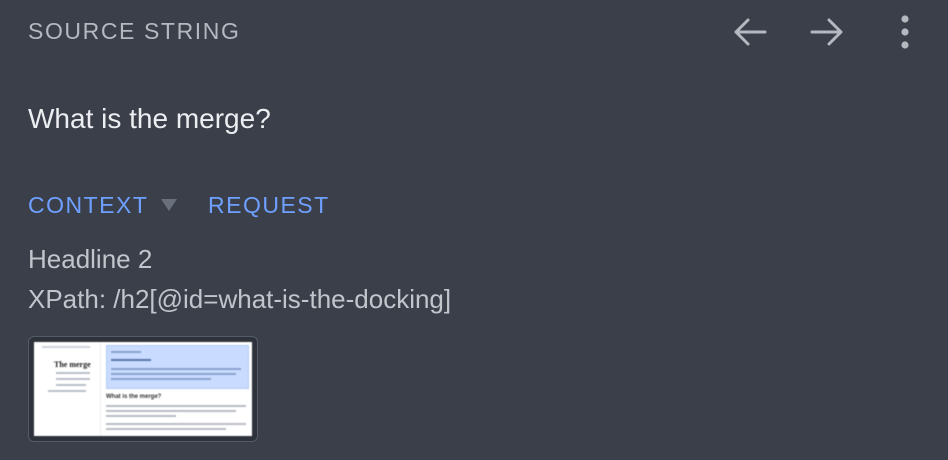  I want to click on thumb-section-heading: What is the merge?, so click(134, 397).